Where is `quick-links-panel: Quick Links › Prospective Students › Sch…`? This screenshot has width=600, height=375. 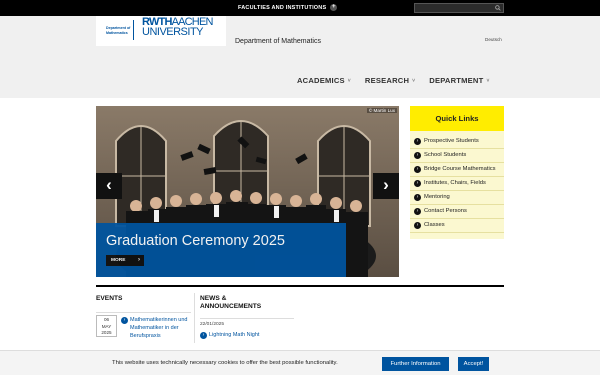
quick-links-panel: Quick Links › Prospective Students › Sch… is located at coordinates (457, 191).